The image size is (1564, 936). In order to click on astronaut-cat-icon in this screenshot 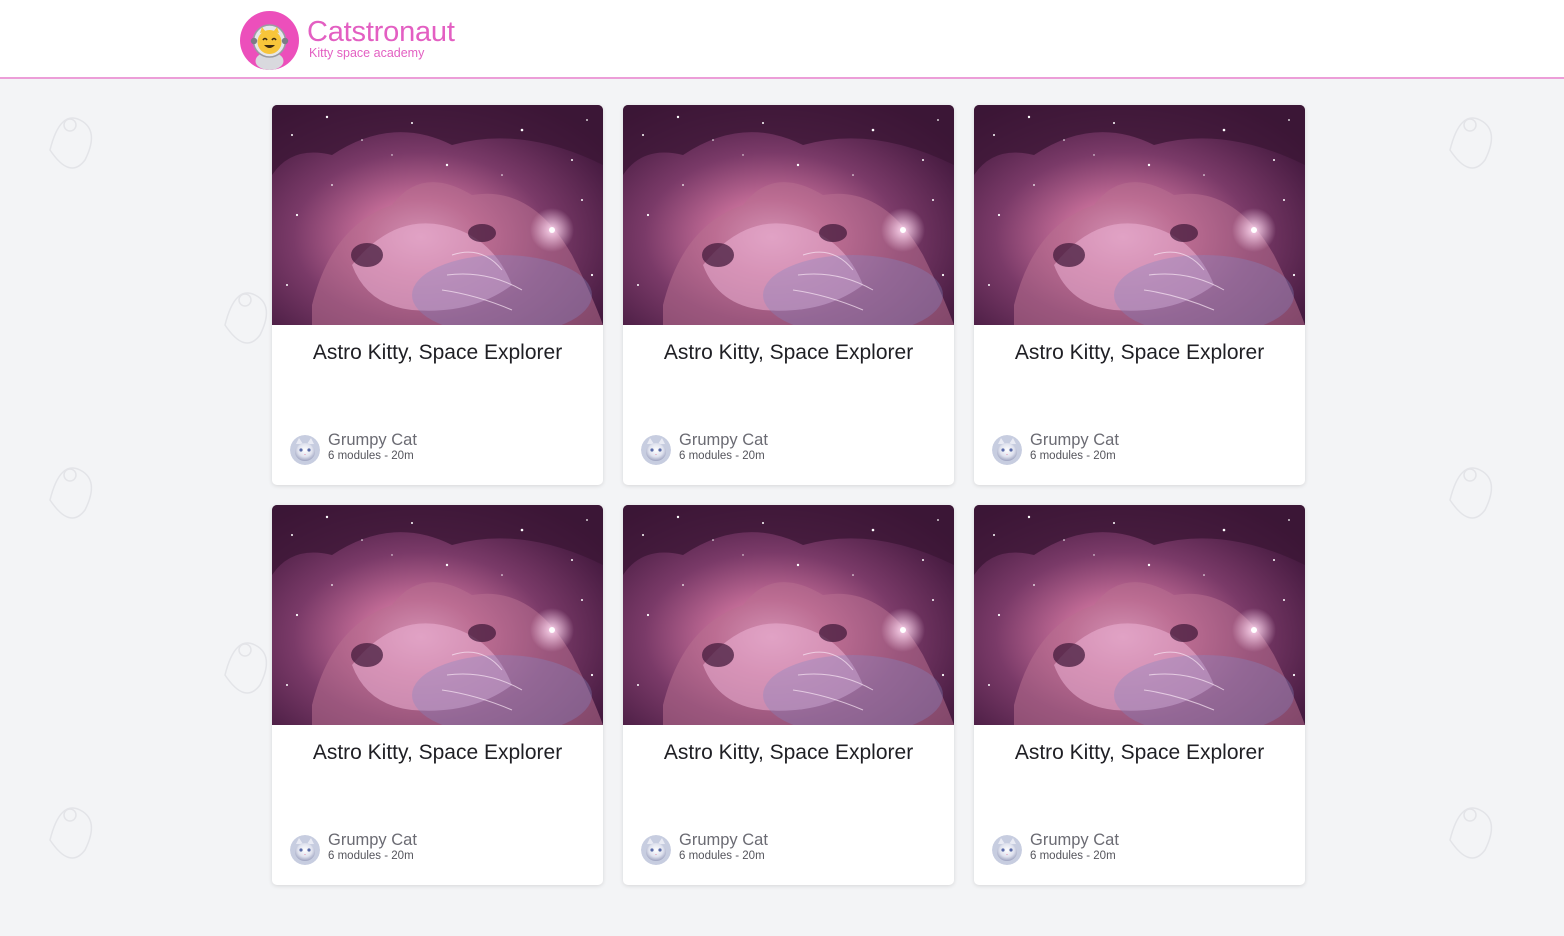, I will do `click(269, 40)`.